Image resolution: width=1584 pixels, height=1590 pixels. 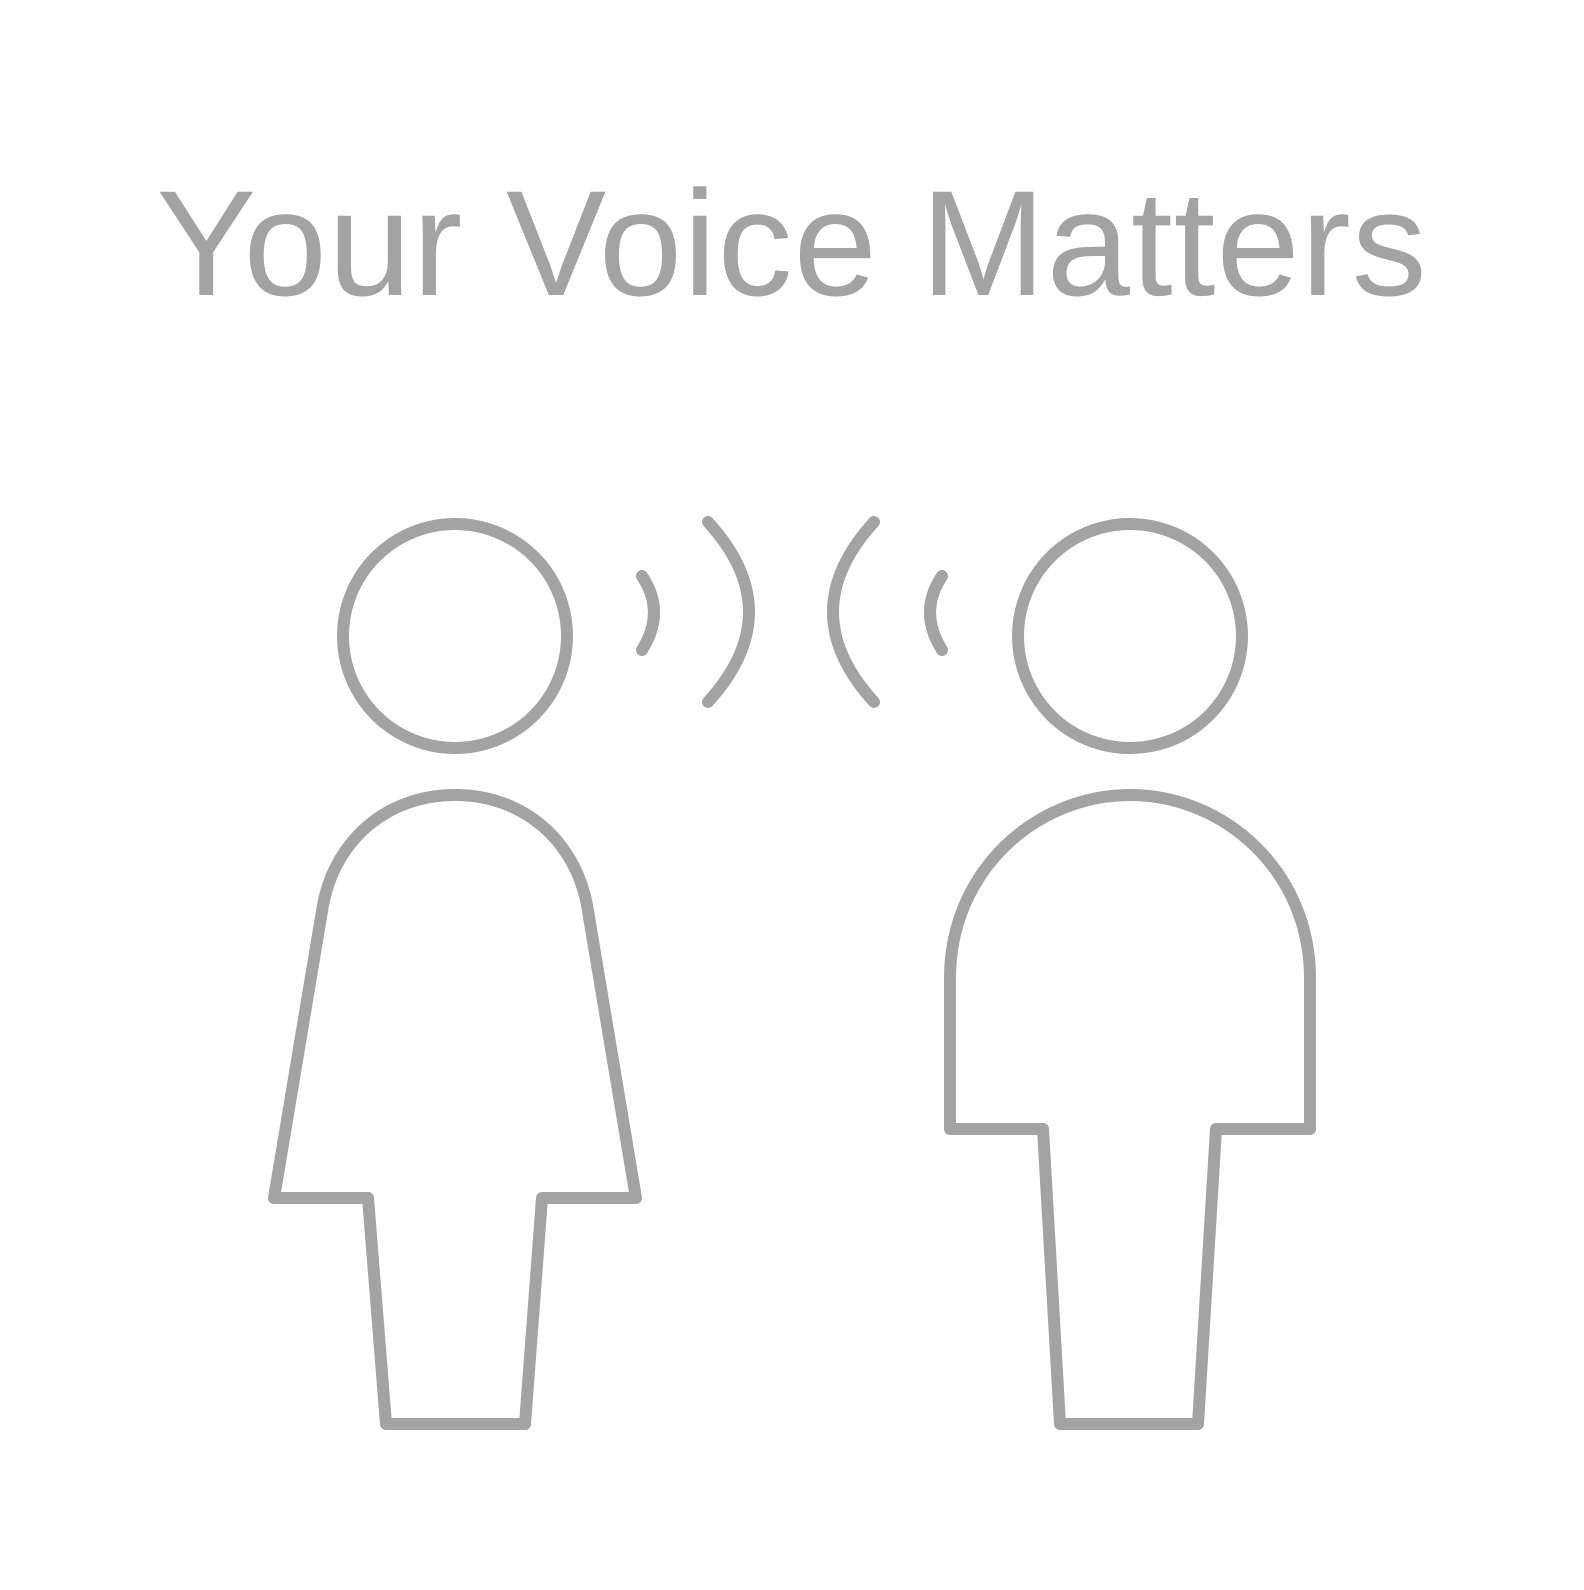 What do you see at coordinates (455, 636) in the screenshot?
I see `person-left-head` at bounding box center [455, 636].